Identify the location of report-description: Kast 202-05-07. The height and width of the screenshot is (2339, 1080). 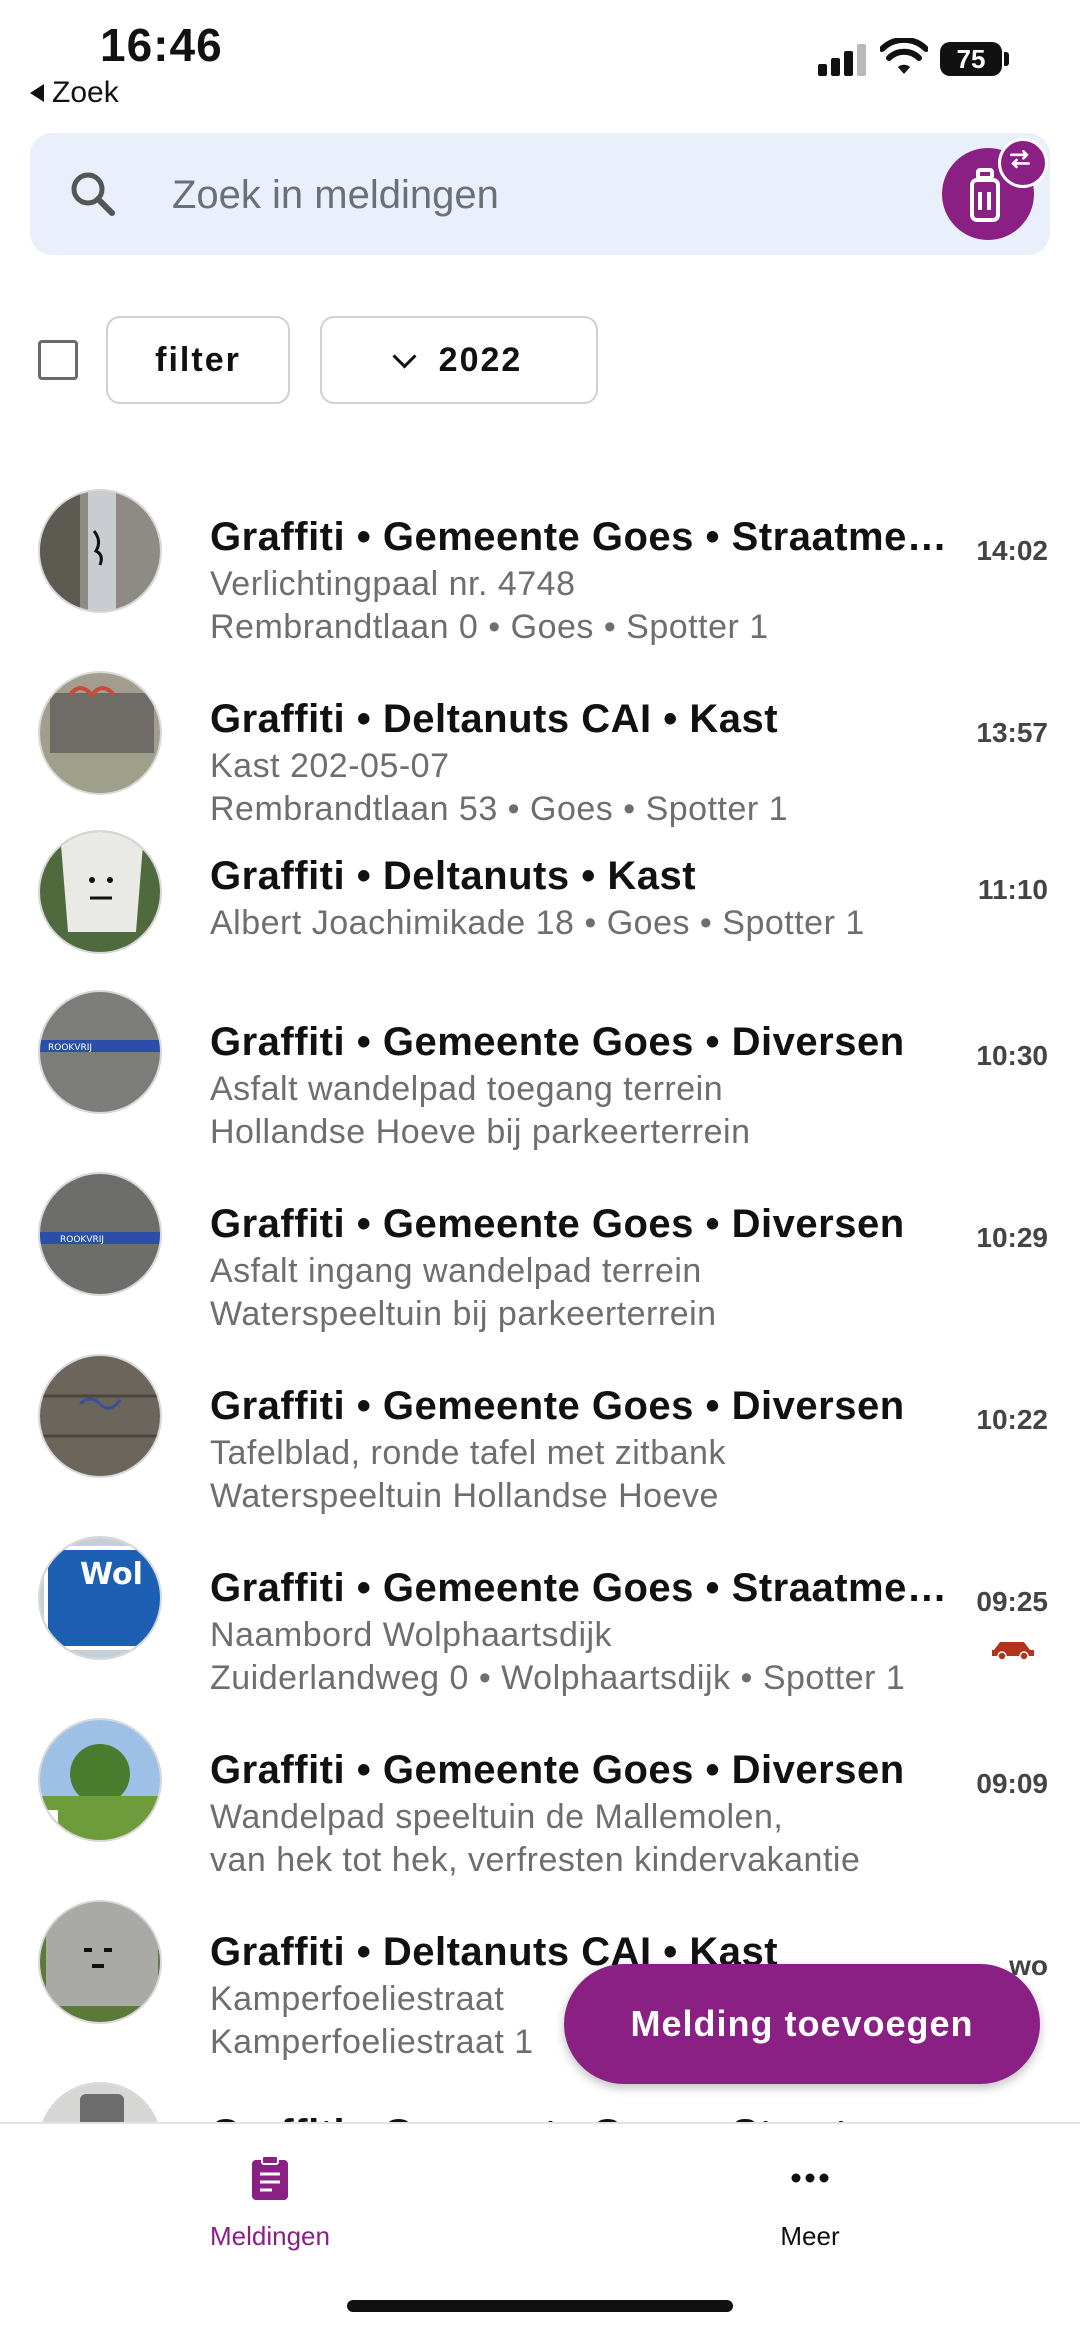
(330, 766).